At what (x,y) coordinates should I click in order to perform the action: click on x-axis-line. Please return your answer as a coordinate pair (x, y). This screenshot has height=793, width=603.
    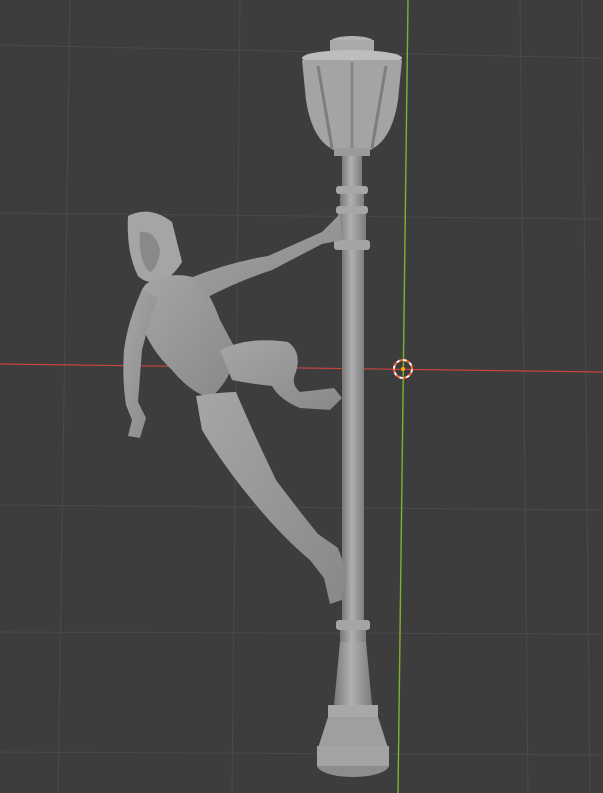
    Looking at the image, I should click on (301, 368).